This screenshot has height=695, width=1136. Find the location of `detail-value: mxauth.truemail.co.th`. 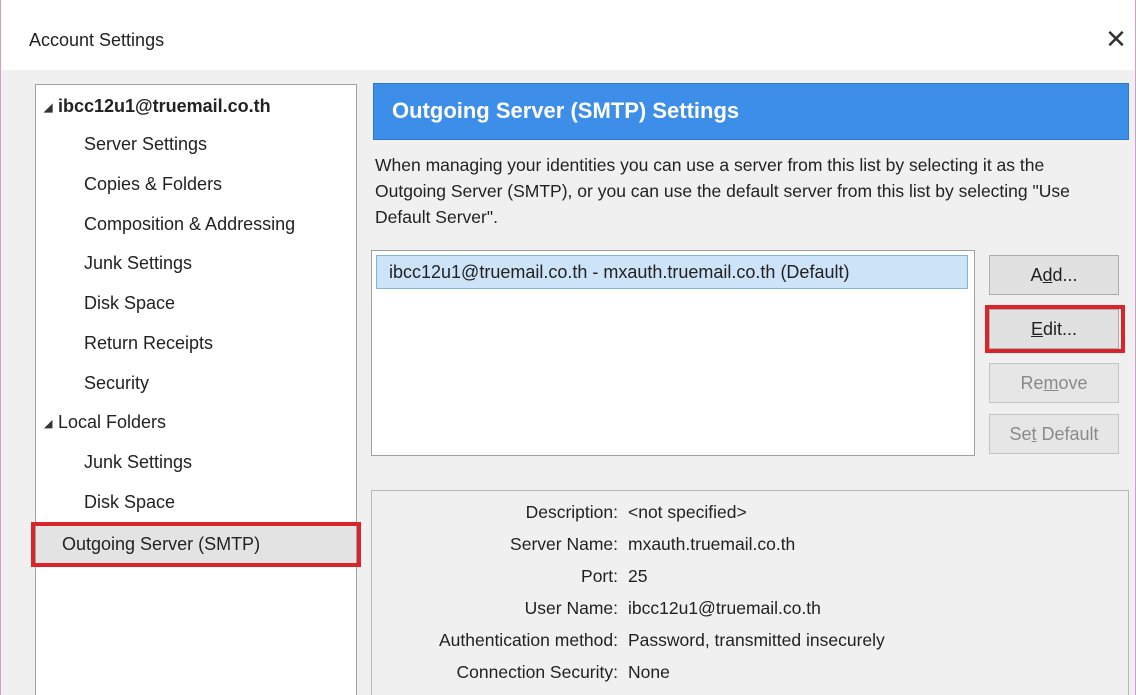

detail-value: mxauth.truemail.co.th is located at coordinates (712, 544).